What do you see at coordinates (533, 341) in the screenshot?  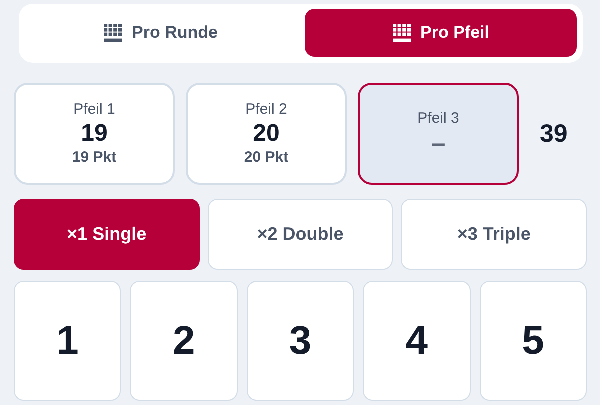 I see `number-button: 5` at bounding box center [533, 341].